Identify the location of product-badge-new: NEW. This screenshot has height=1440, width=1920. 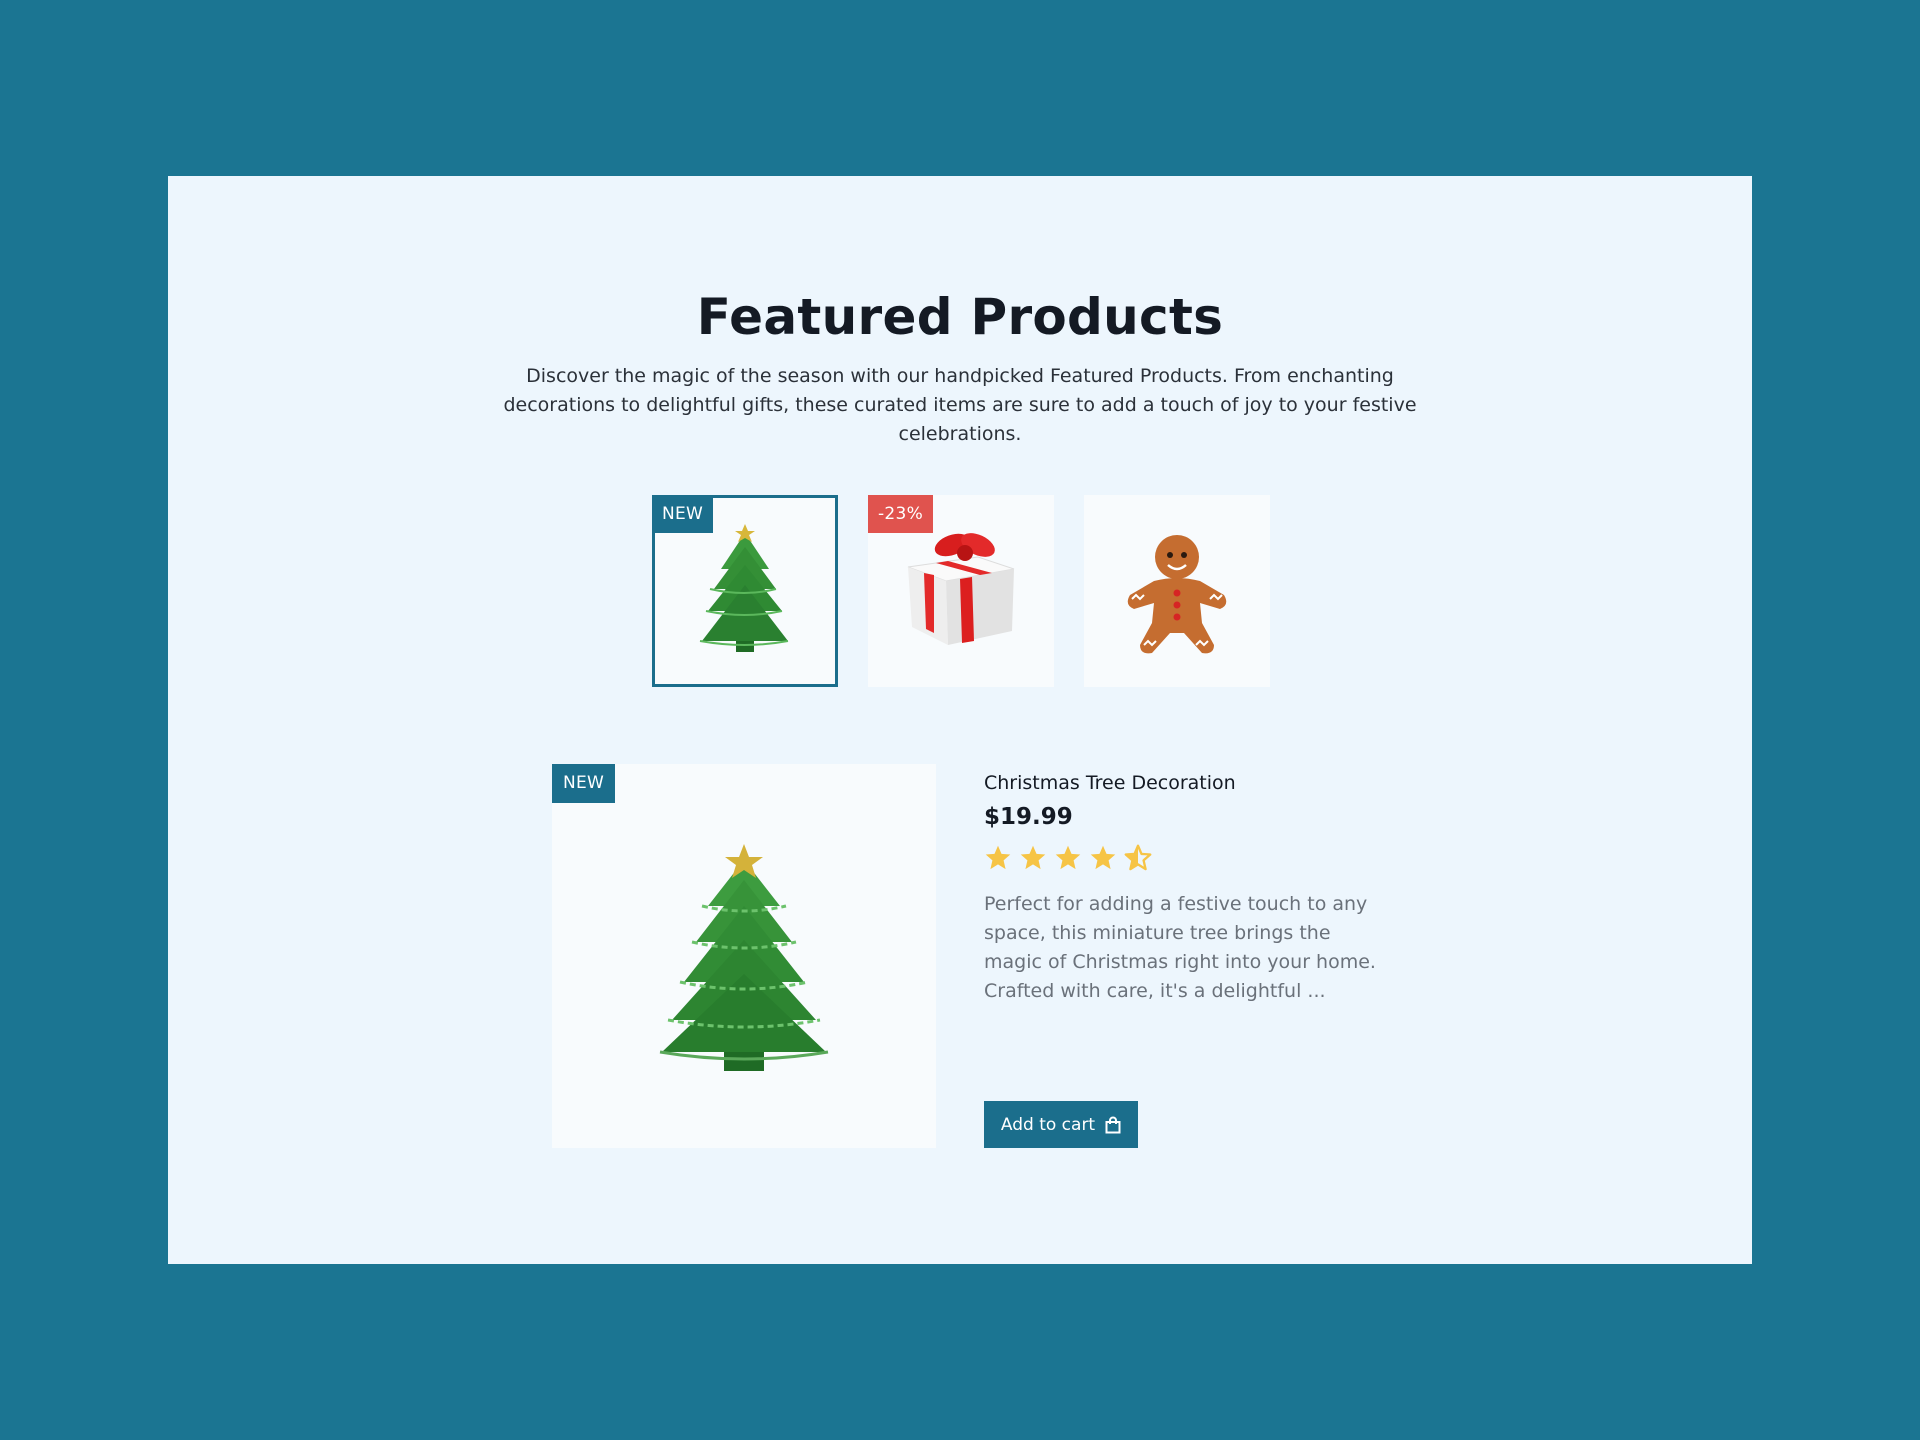
(584, 783).